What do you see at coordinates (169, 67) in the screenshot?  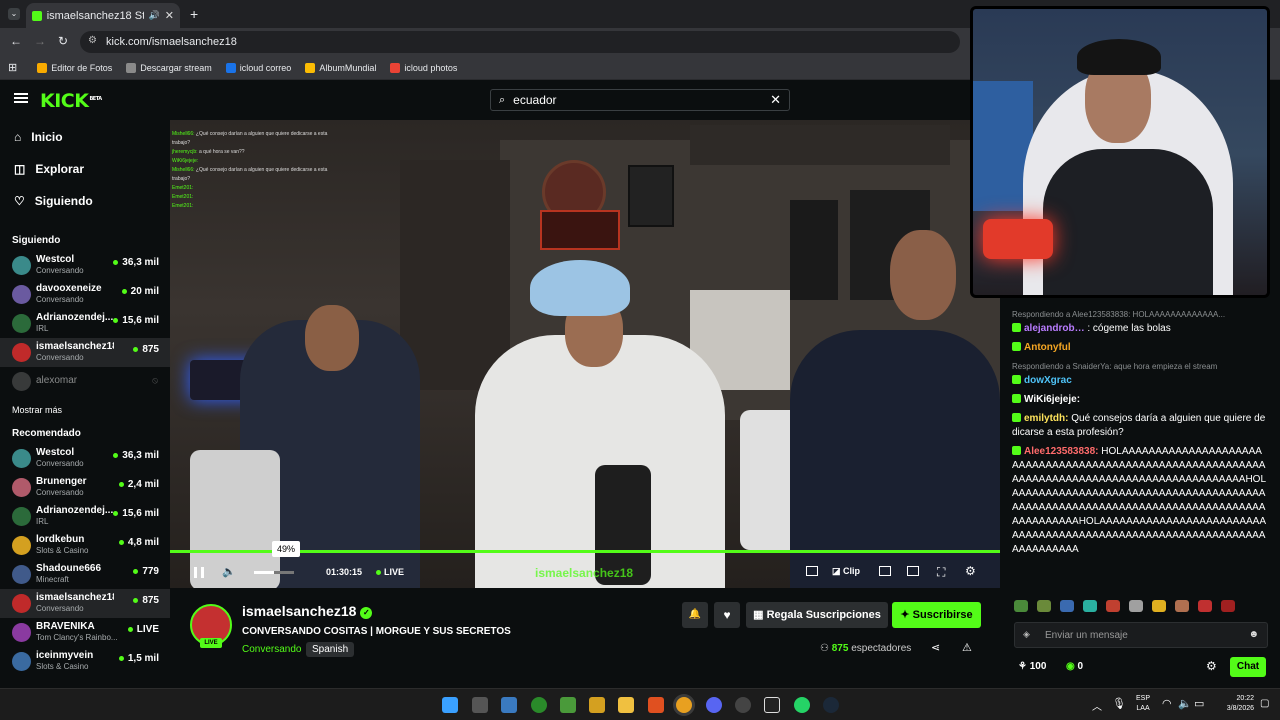 I see `bookmark-1: Descargar stream` at bounding box center [169, 67].